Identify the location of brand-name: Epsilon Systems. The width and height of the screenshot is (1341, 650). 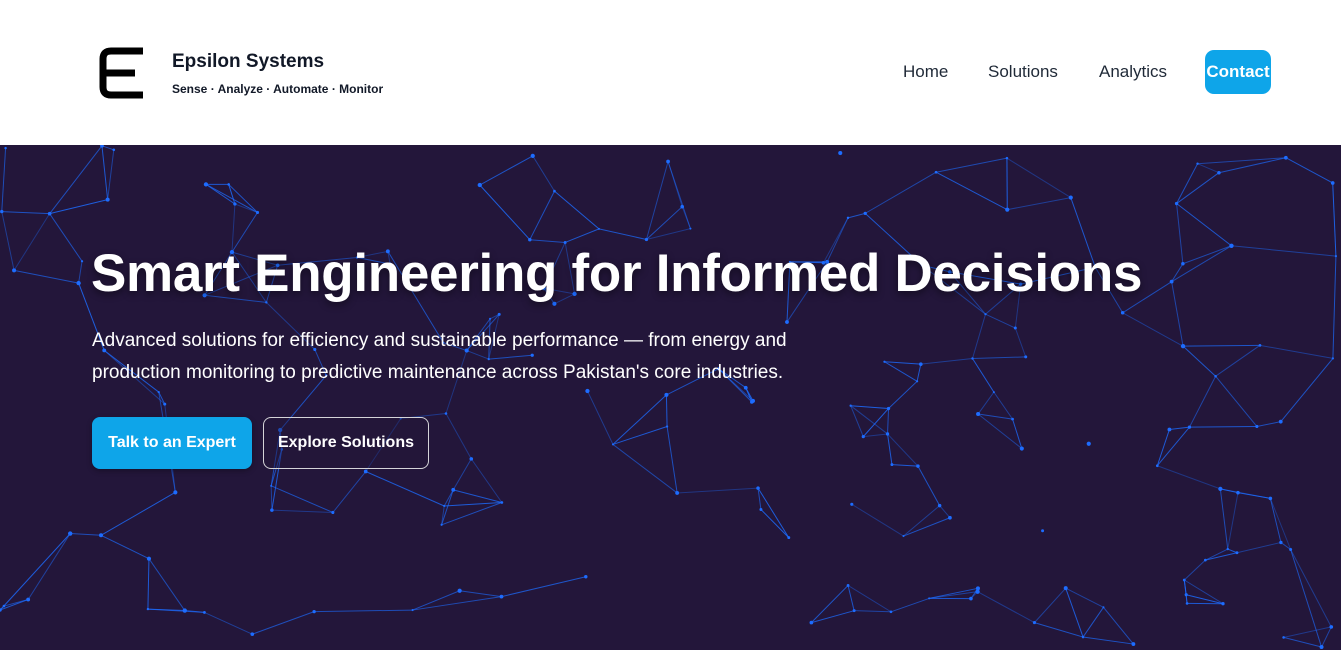
(248, 62).